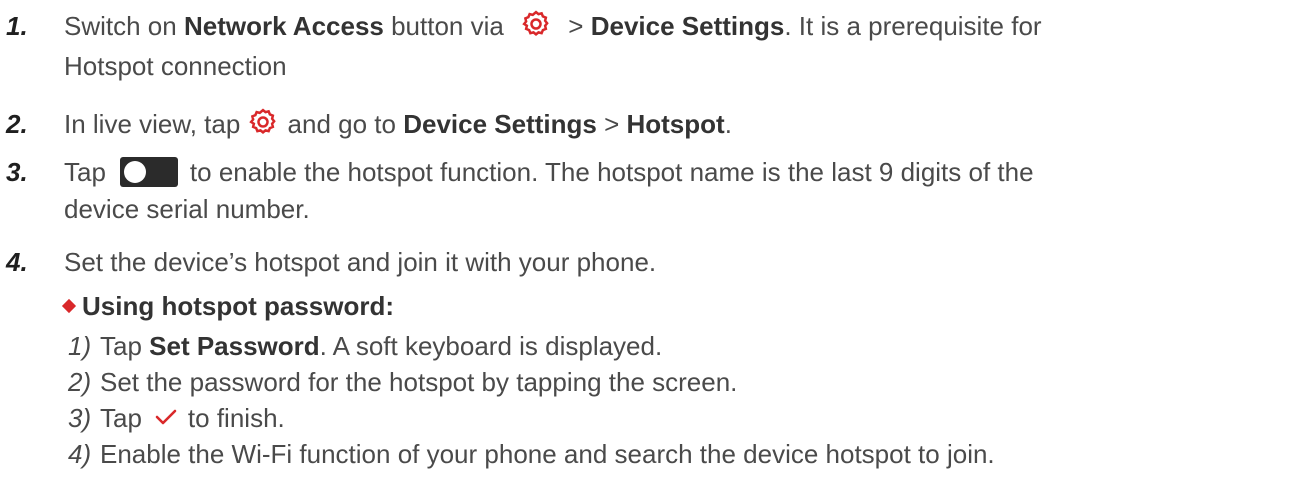 This screenshot has height=477, width=1298. I want to click on step-number: 3., so click(17, 172).